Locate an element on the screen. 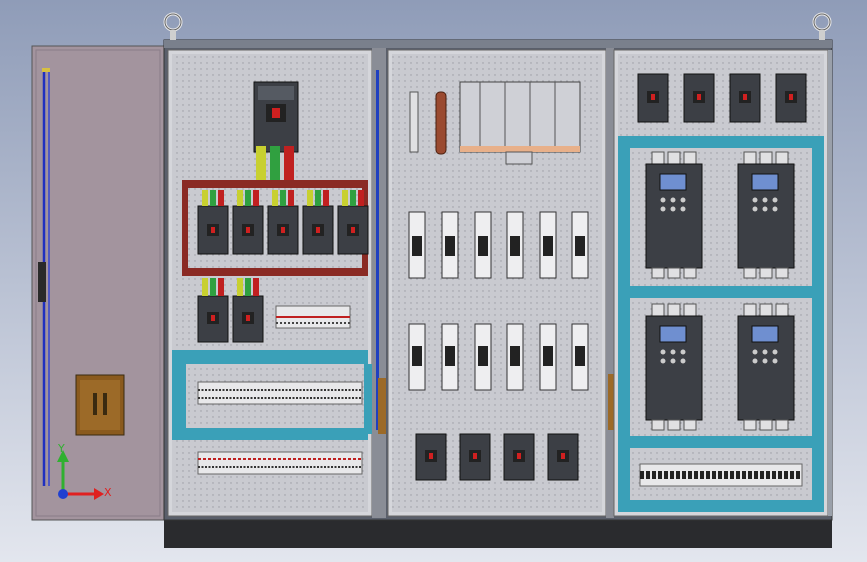 This screenshot has height=562, width=867. ground-bar is located at coordinates (441, 123).